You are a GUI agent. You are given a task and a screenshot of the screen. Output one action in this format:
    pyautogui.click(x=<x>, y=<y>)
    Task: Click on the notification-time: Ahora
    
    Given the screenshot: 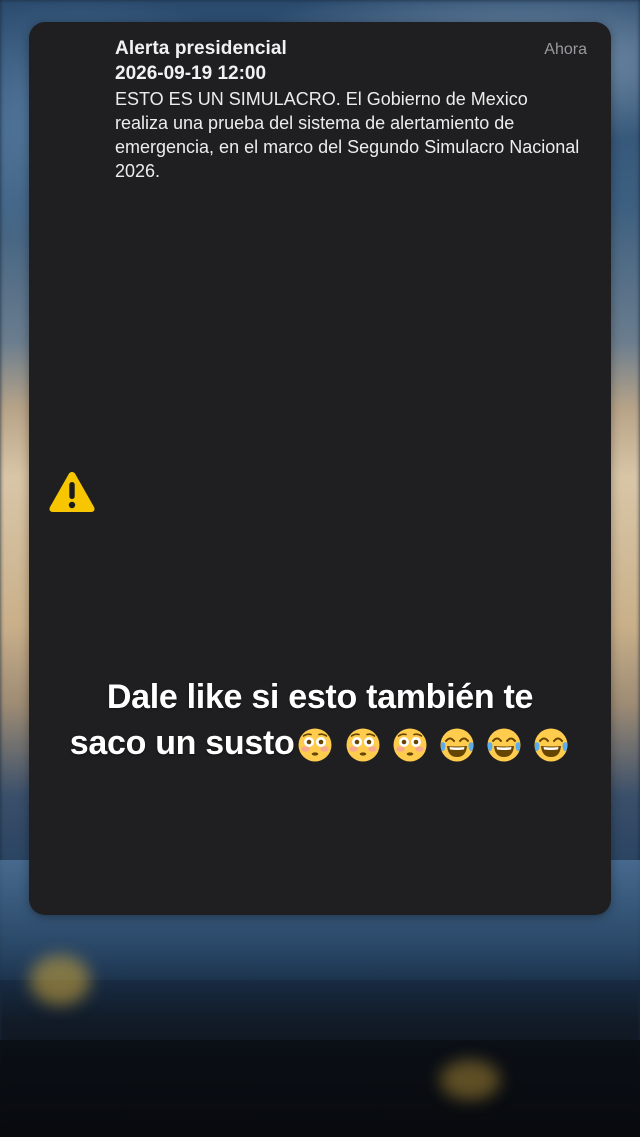 What is the action you would take?
    pyautogui.click(x=565, y=49)
    